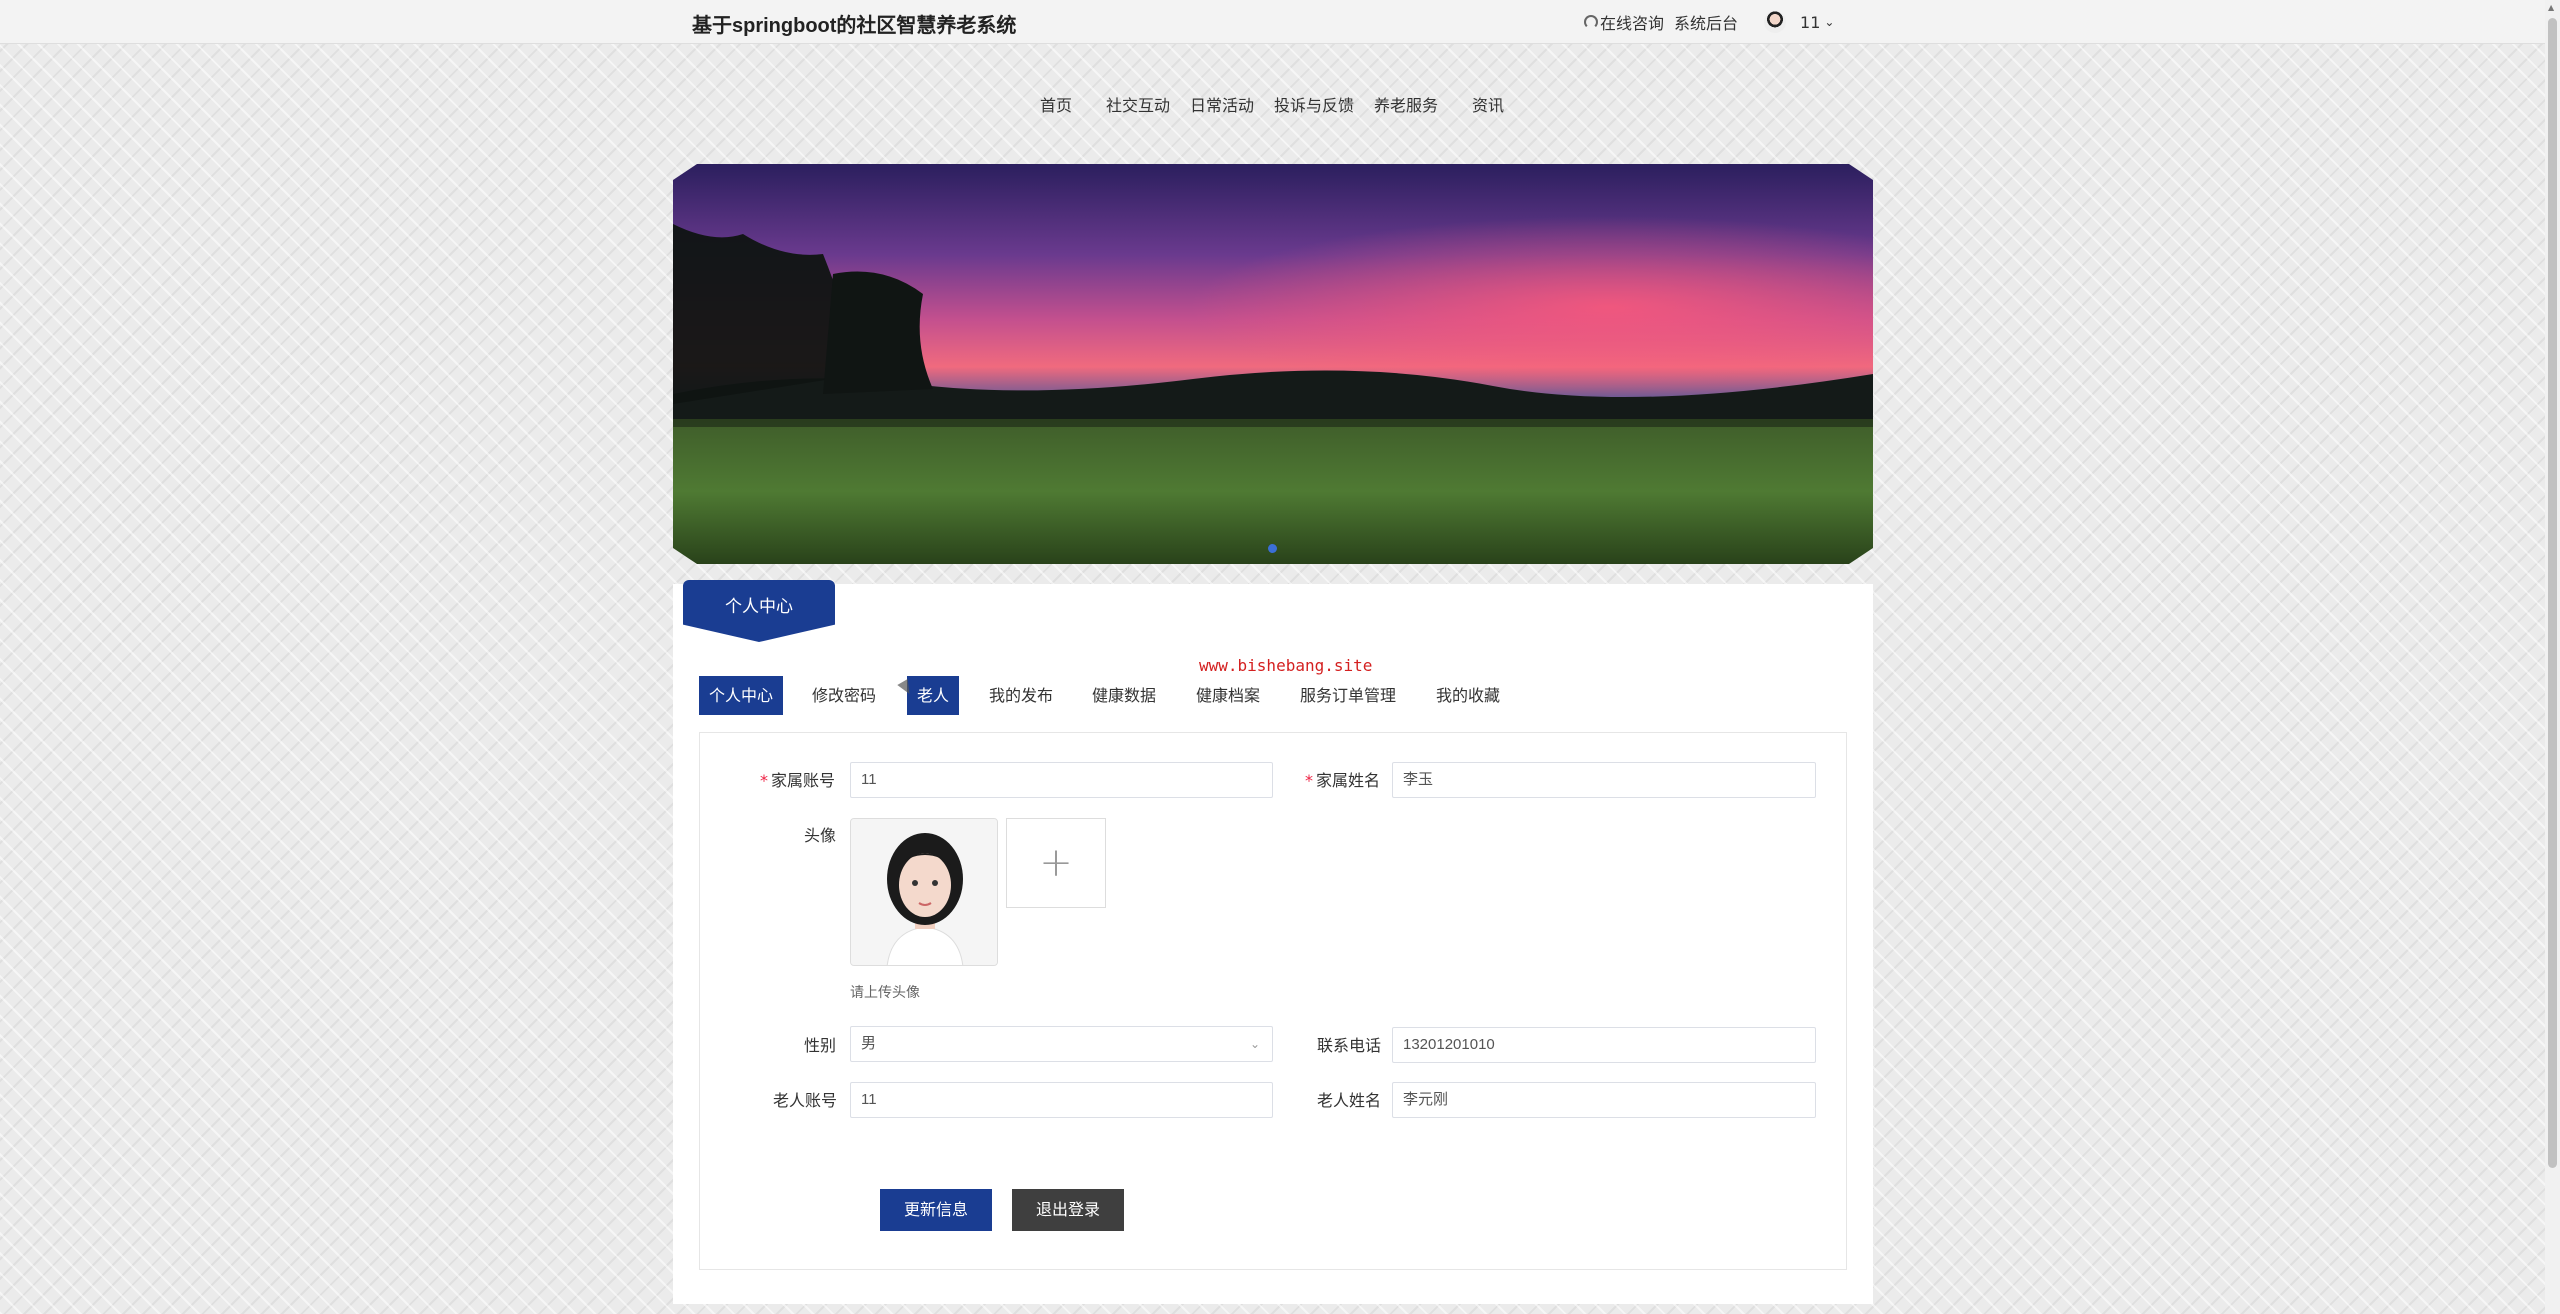  I want to click on elder-name-label: 老人姓名, so click(1349, 1100).